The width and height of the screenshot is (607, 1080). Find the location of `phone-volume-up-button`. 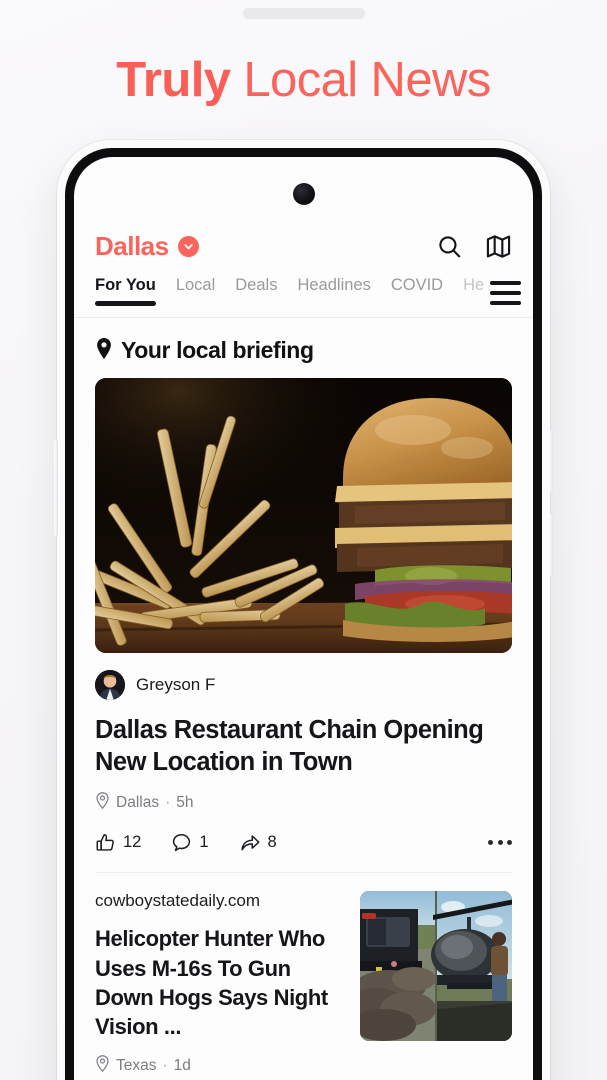

phone-volume-up-button is located at coordinates (551, 461).